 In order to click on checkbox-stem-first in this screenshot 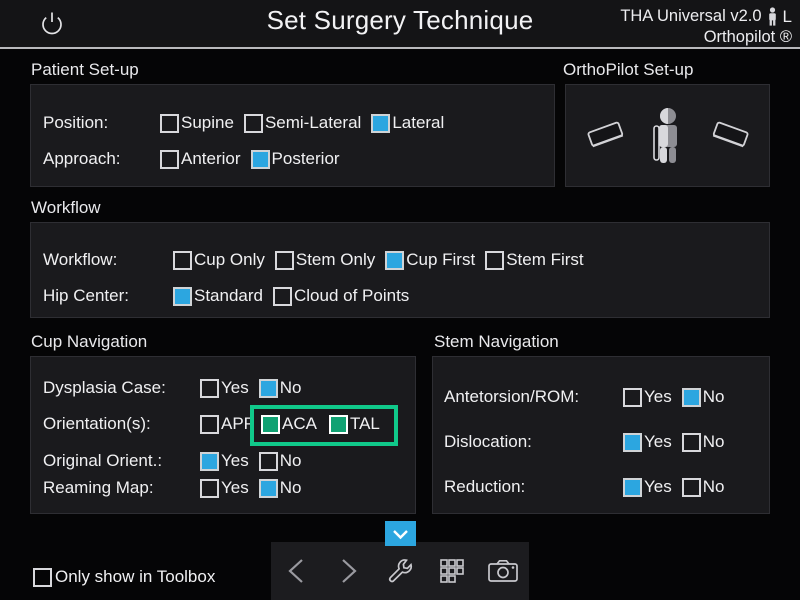, I will do `click(495, 260)`.